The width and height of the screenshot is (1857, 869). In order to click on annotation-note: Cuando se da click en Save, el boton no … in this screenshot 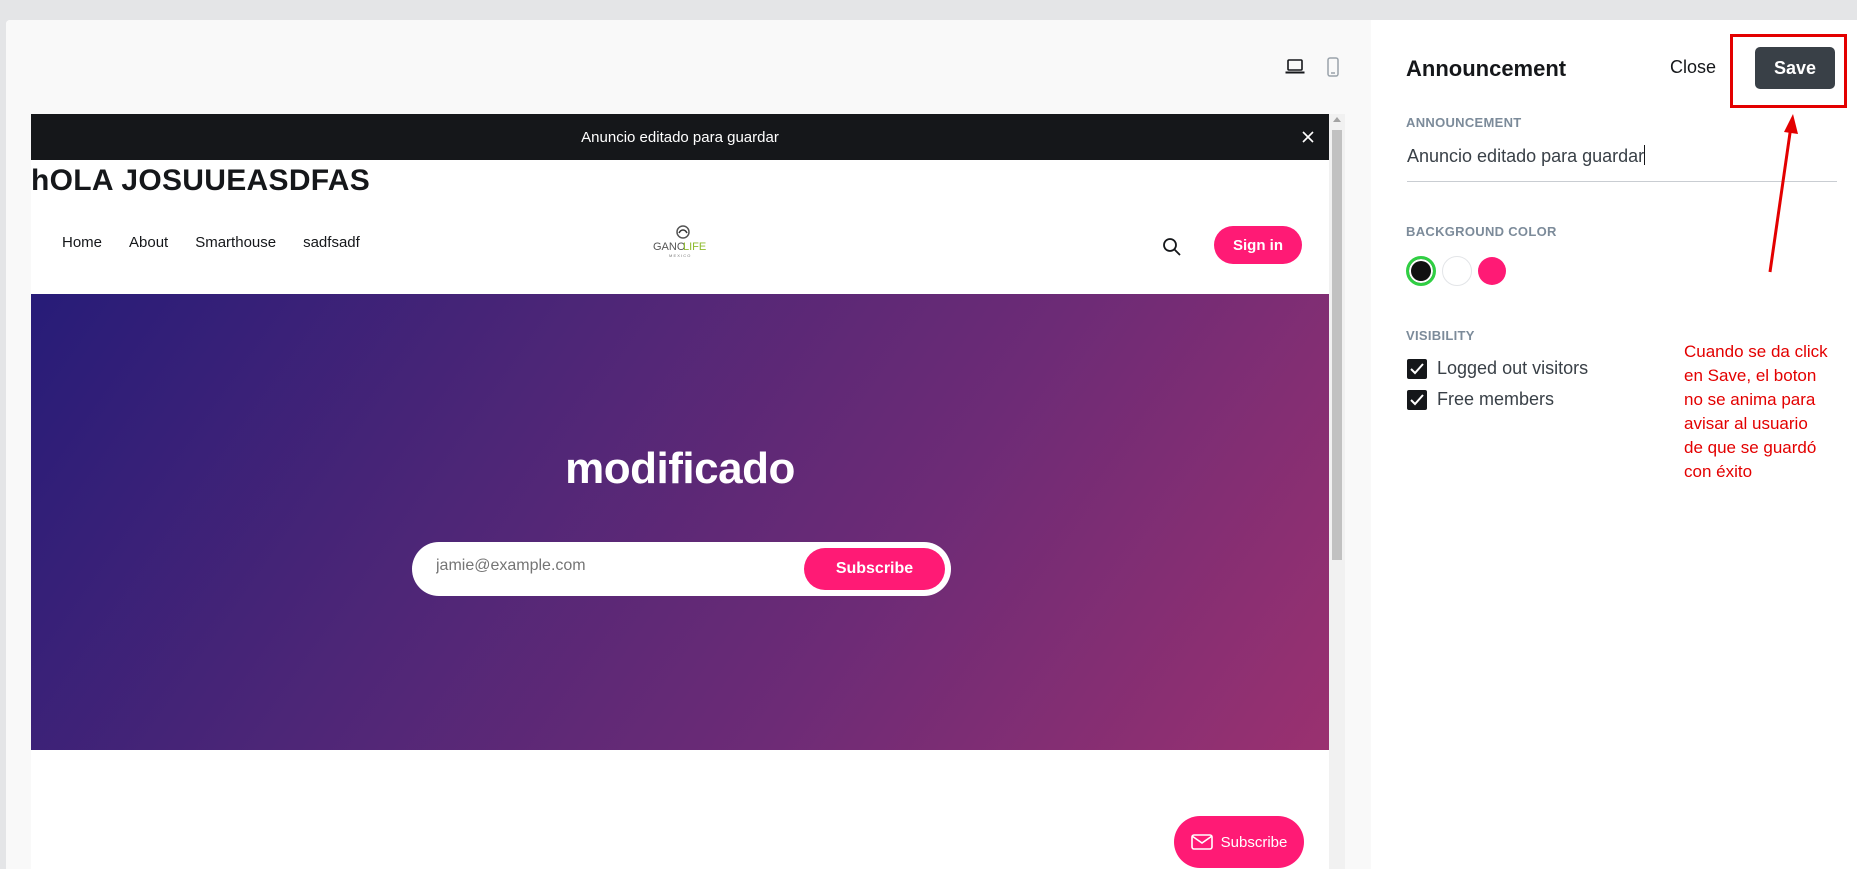, I will do `click(1770, 412)`.